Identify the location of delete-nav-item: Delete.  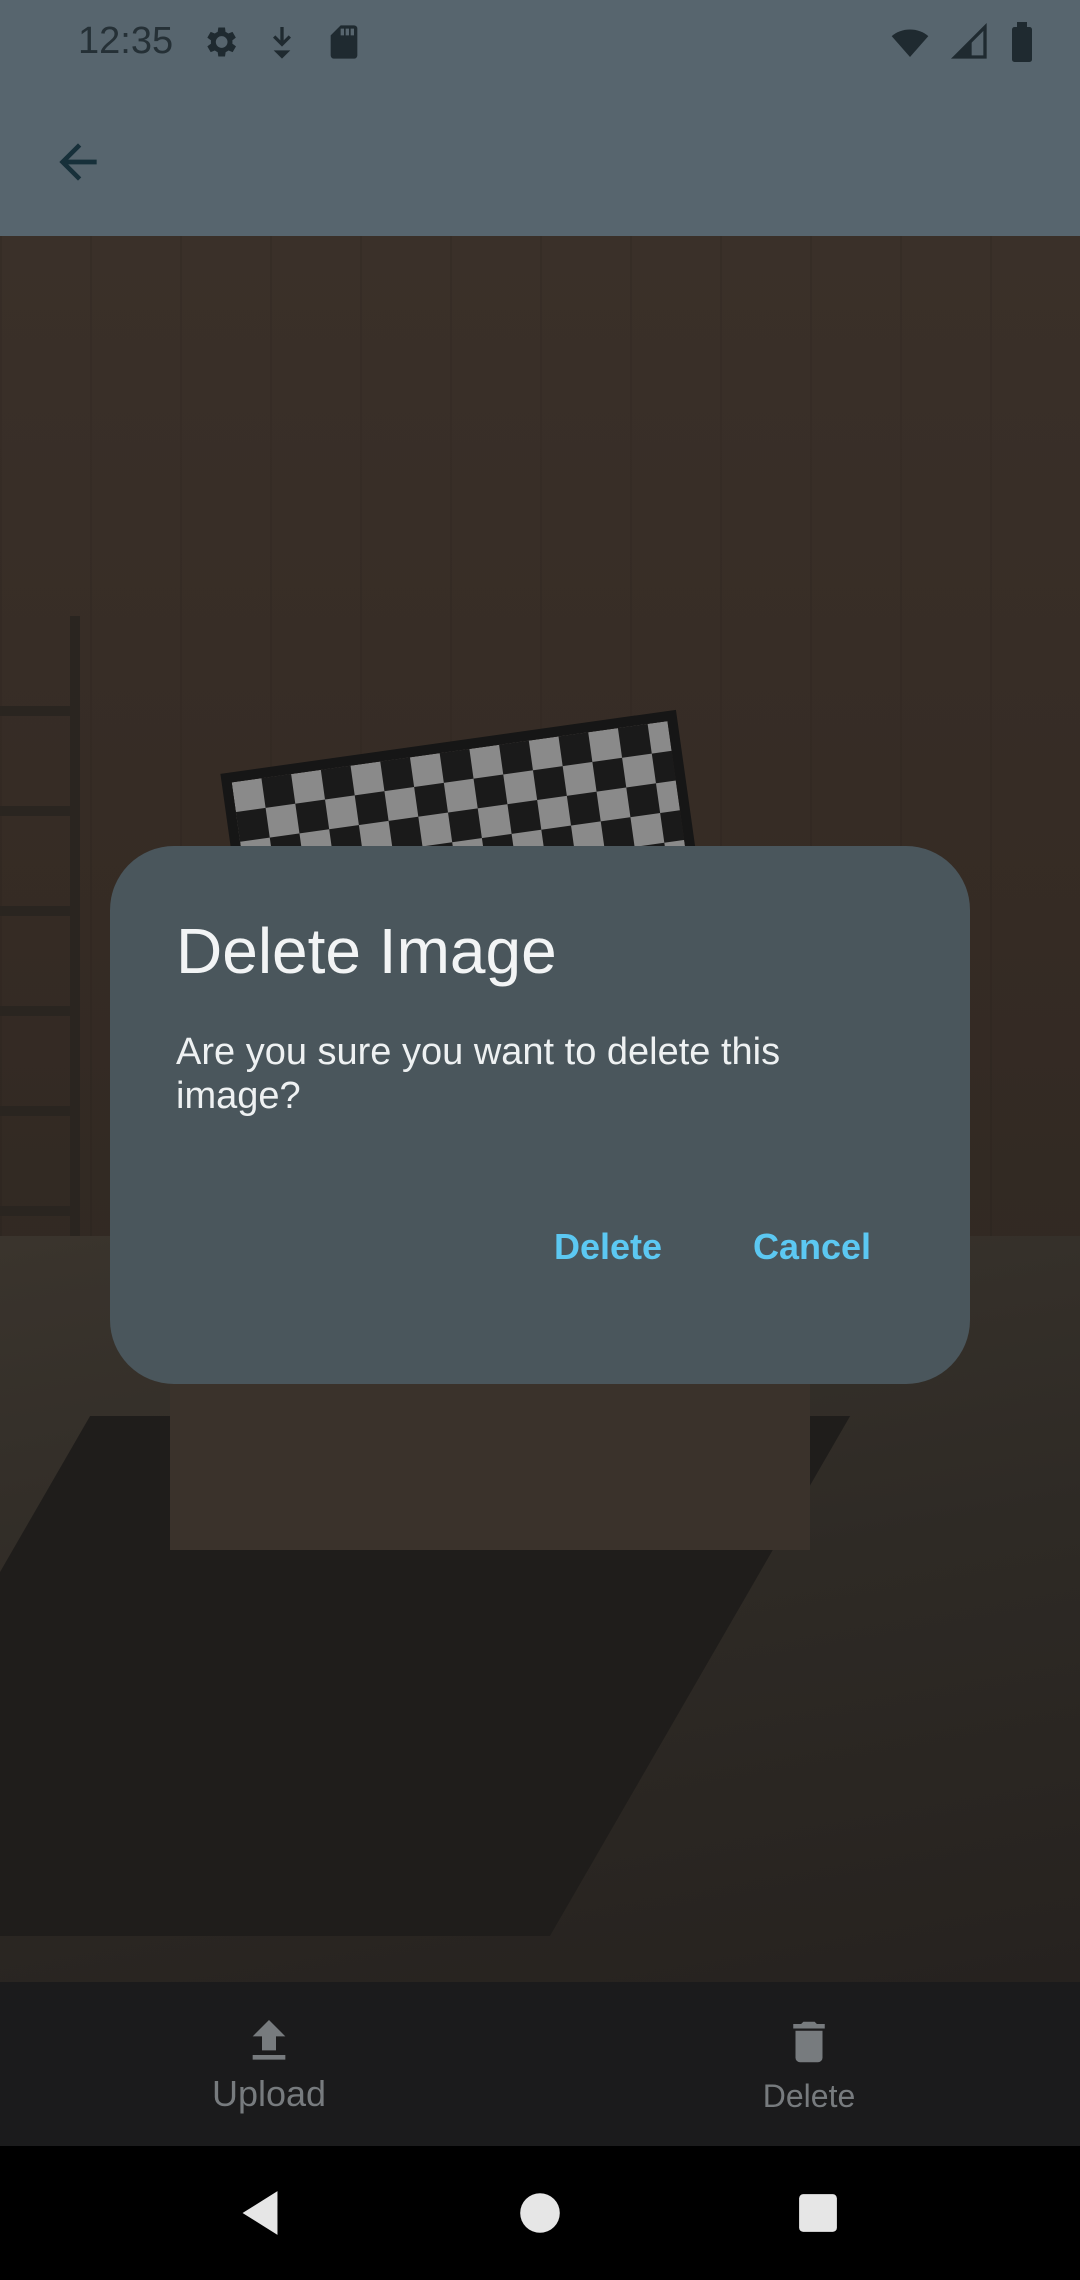
(809, 2064).